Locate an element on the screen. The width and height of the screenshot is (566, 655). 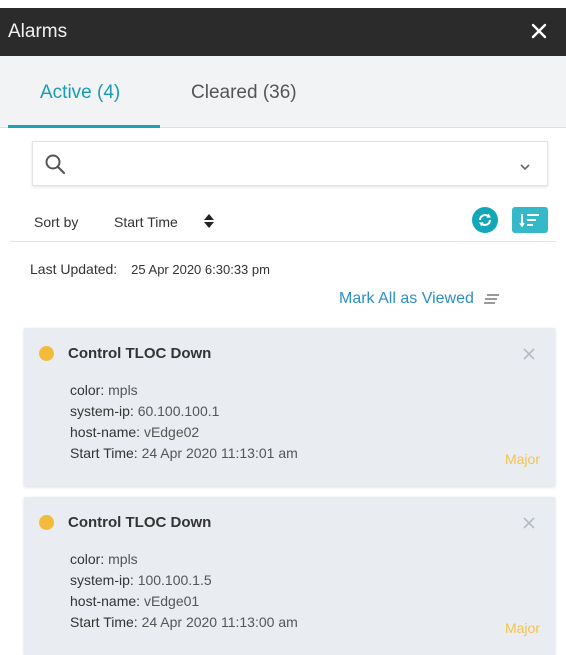
divider is located at coordinates (283, 241).